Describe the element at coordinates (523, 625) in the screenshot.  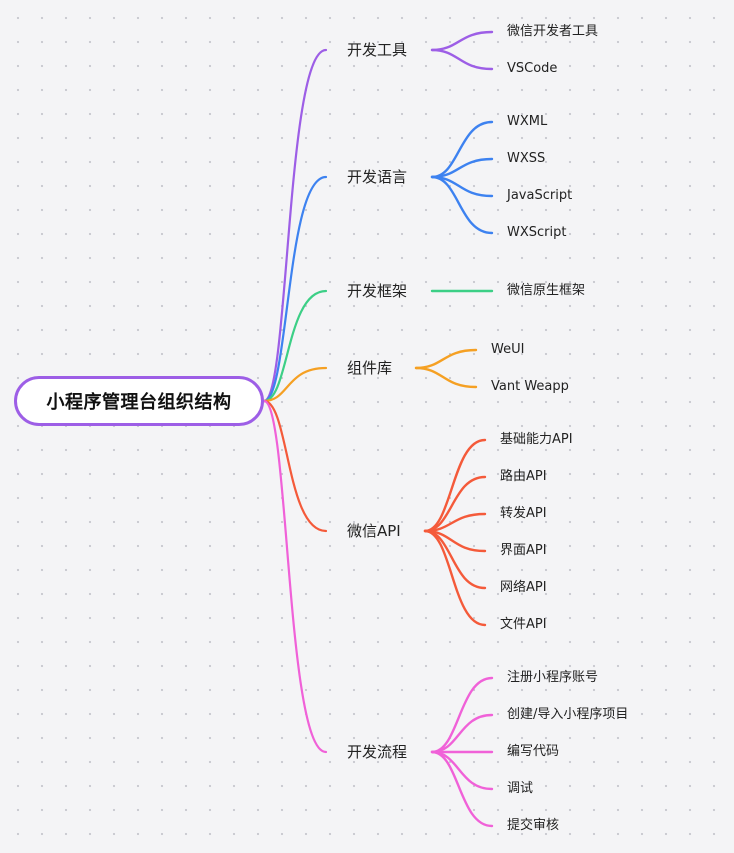
I see `leaf-node-5-6: 文件API` at that location.